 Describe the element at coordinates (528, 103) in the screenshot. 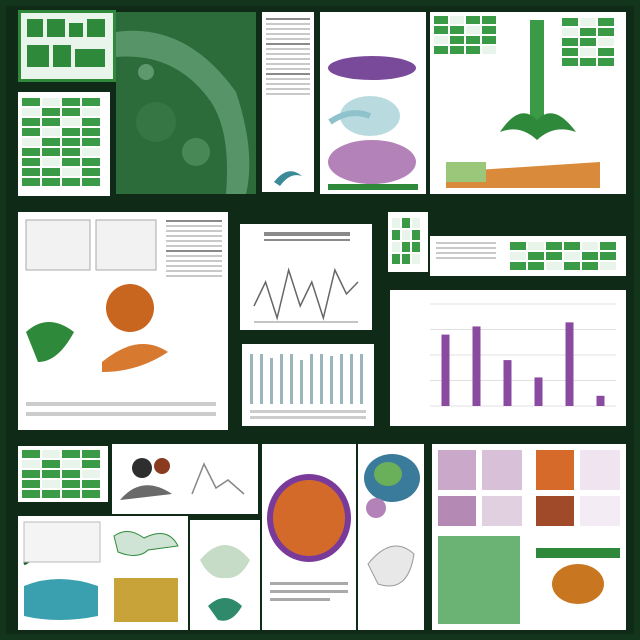

I see `plant-diagram-panel` at that location.